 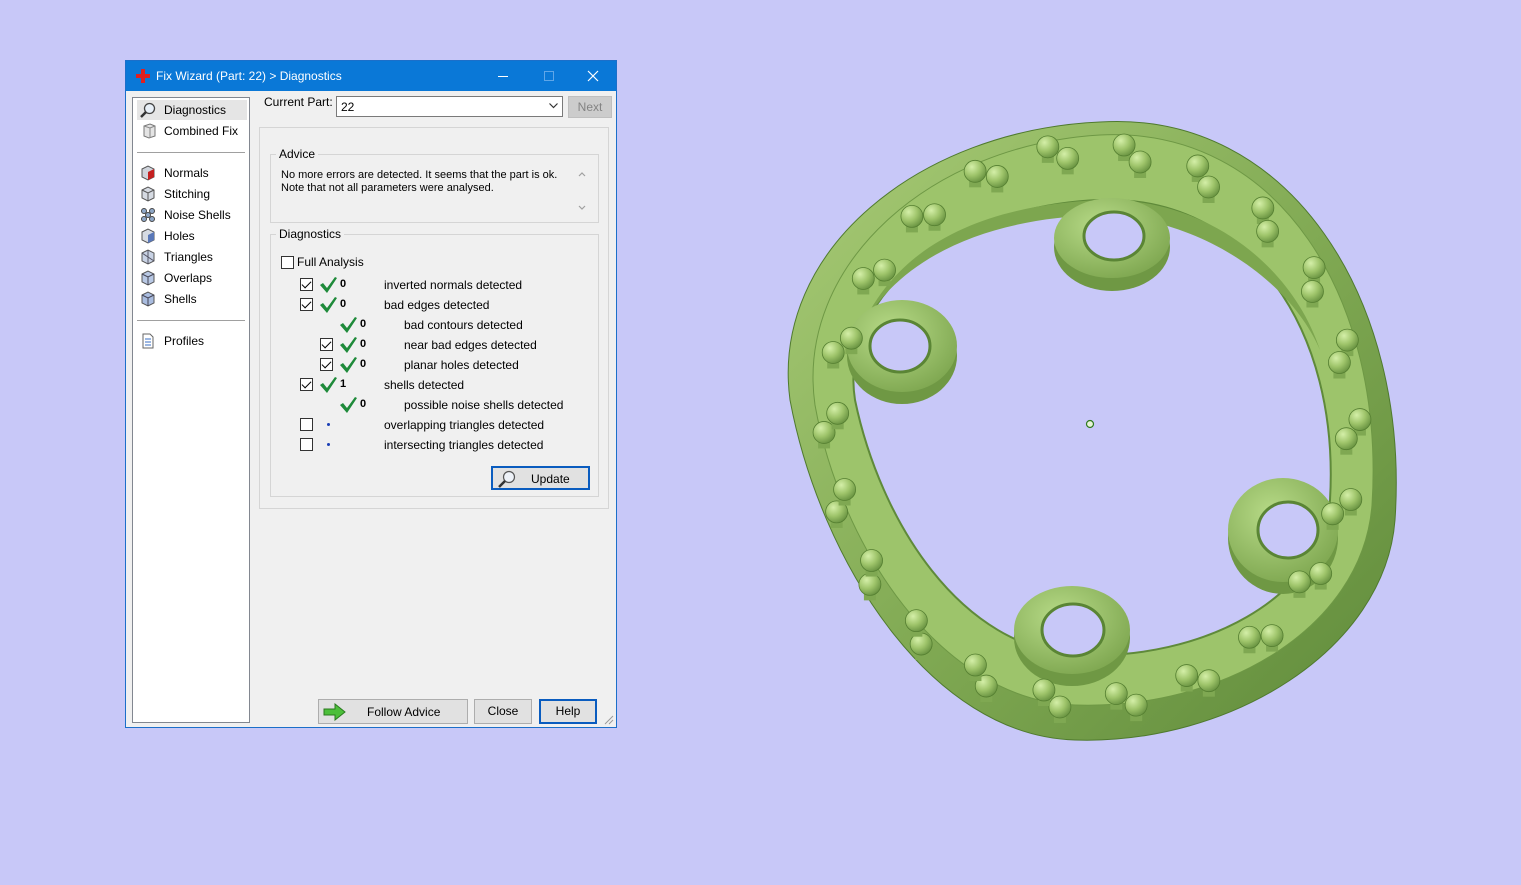 I want to click on center-marker-icon, so click(x=1090, y=424).